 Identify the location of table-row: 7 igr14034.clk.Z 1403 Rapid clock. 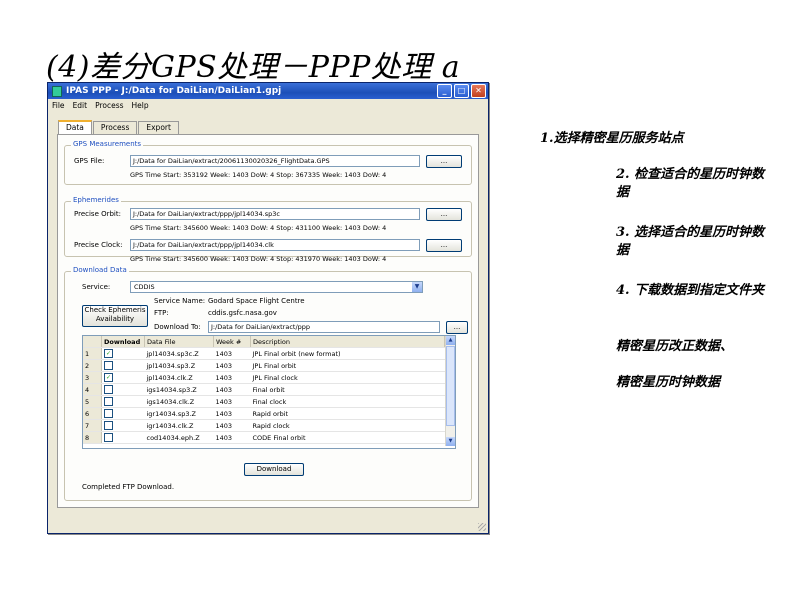
(264, 425).